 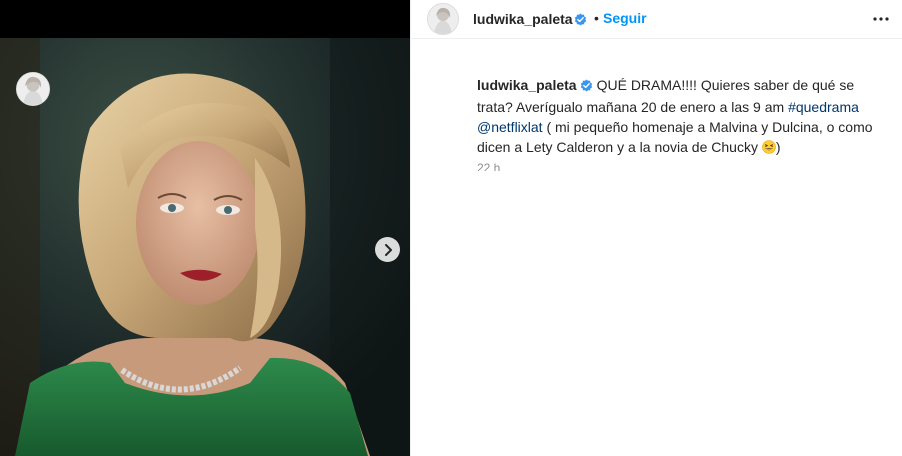 I want to click on pane-divider, so click(x=410, y=228).